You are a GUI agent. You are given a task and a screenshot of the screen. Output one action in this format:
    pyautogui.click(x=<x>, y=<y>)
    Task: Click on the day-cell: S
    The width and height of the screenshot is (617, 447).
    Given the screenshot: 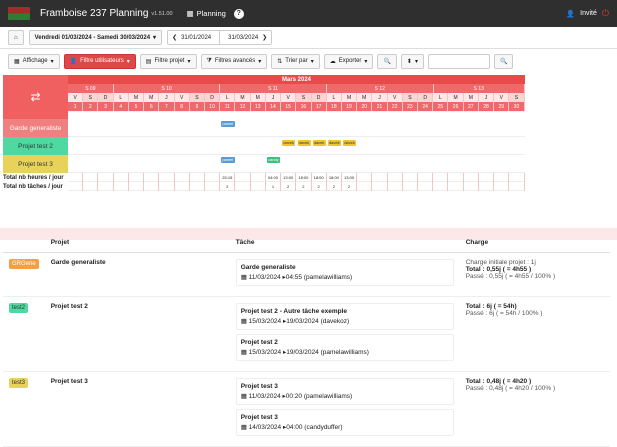 What is the action you would take?
    pyautogui.click(x=517, y=97)
    